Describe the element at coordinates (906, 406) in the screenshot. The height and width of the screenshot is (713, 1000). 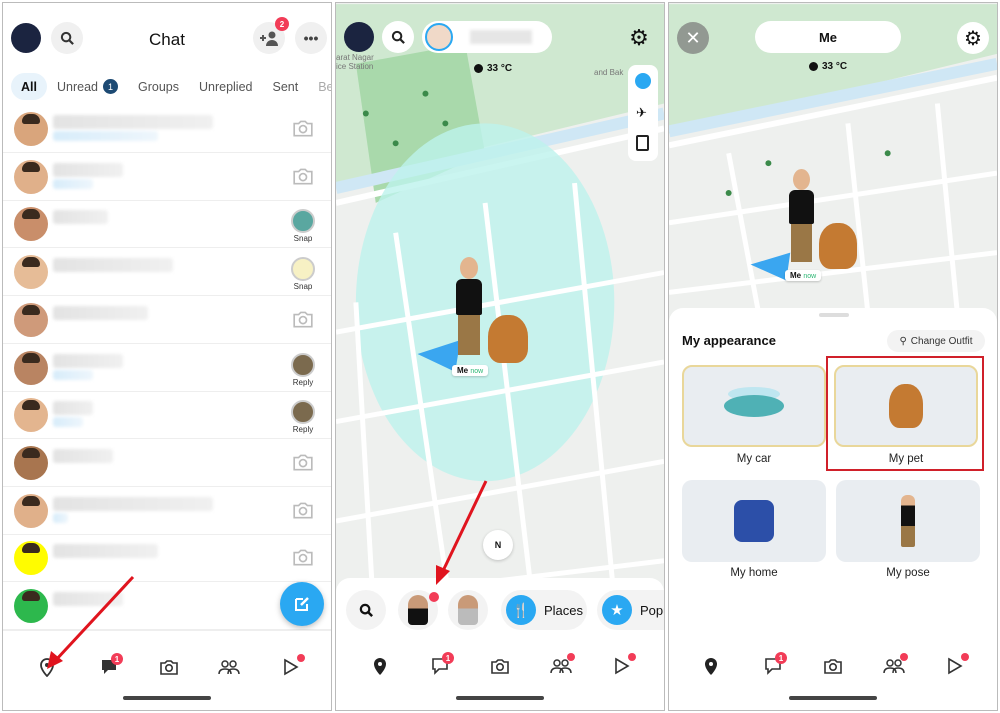
I see `my-pet-card` at that location.